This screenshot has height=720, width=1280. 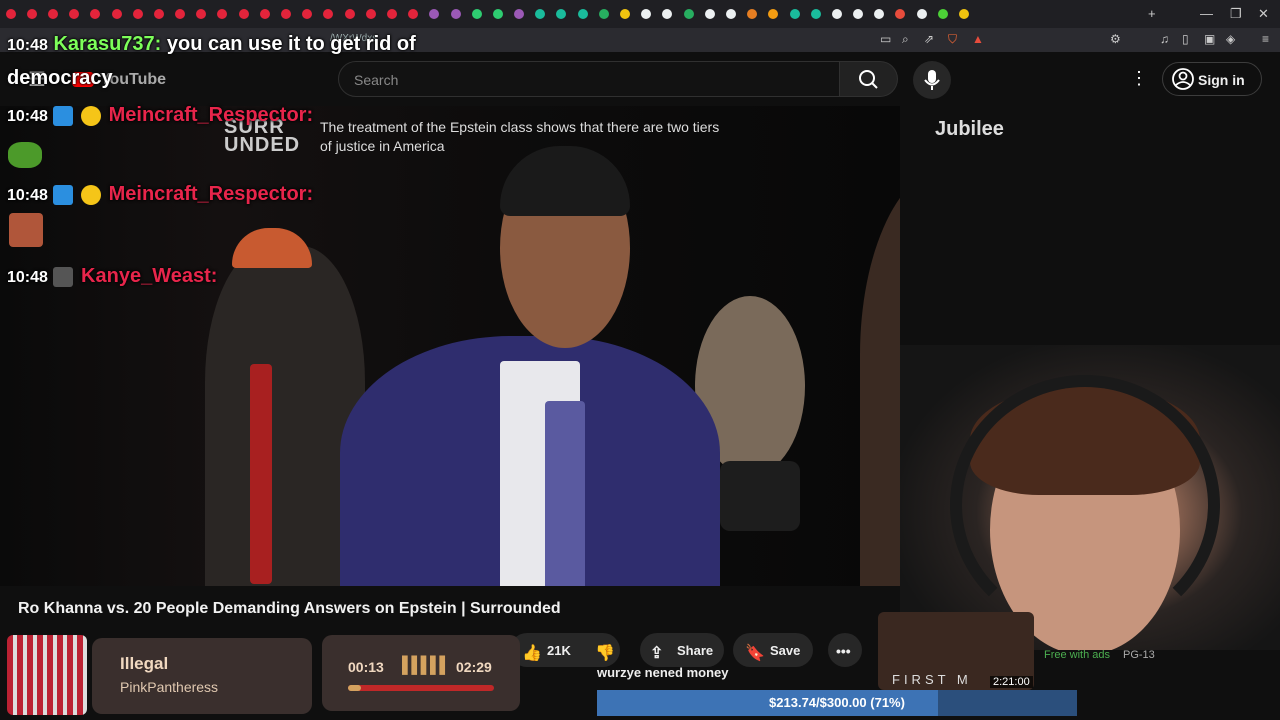 What do you see at coordinates (355, 688) in the screenshot?
I see `timer-progress-fill` at bounding box center [355, 688].